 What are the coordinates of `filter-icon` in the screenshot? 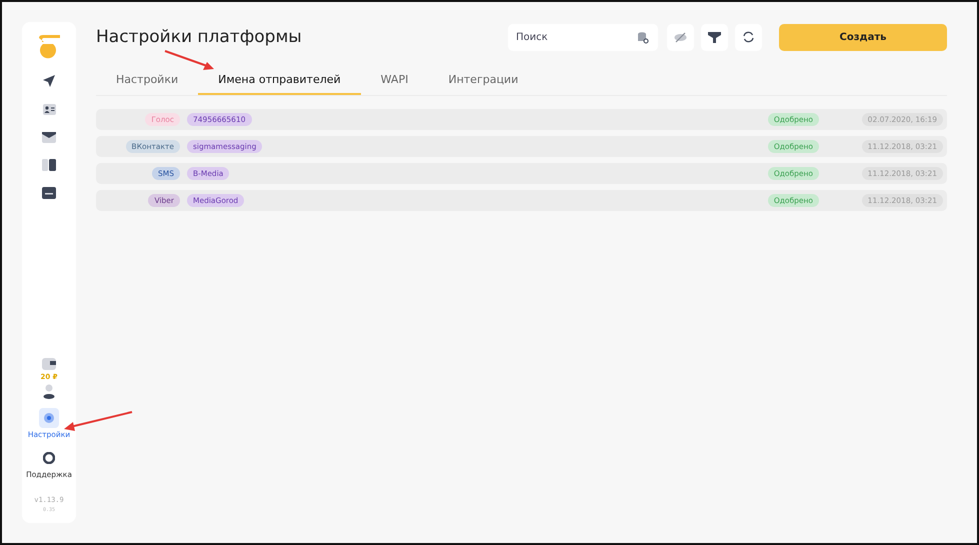 It's located at (714, 37).